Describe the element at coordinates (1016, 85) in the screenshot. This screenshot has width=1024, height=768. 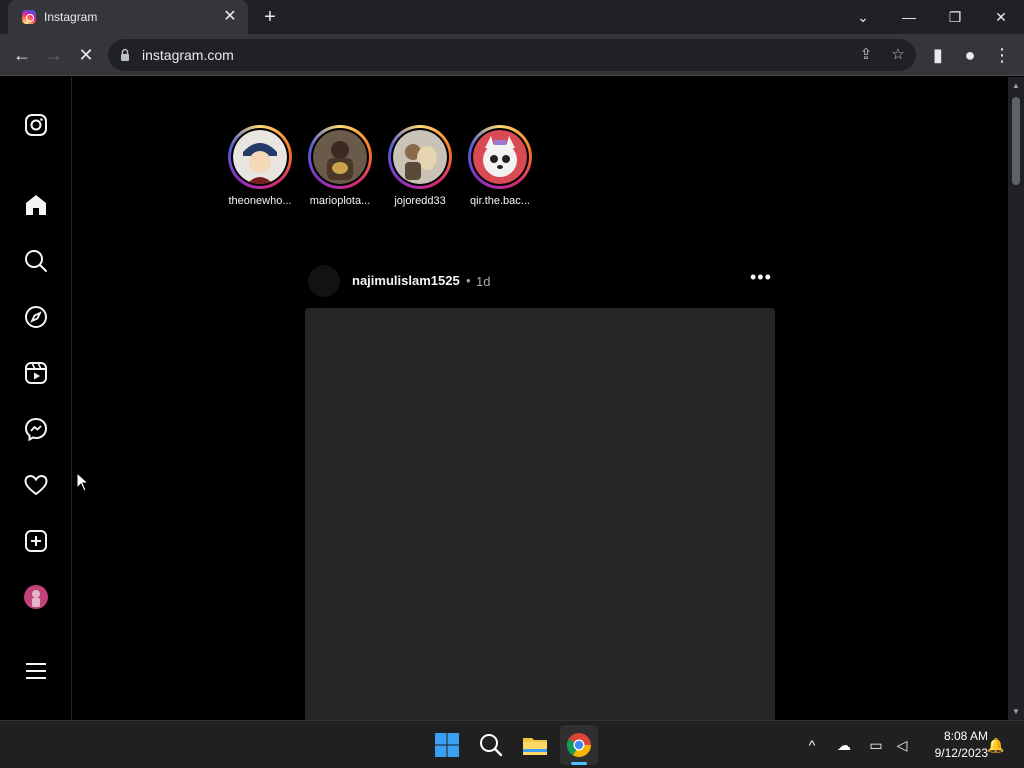
I see `scroll-up-icon: ▲` at that location.